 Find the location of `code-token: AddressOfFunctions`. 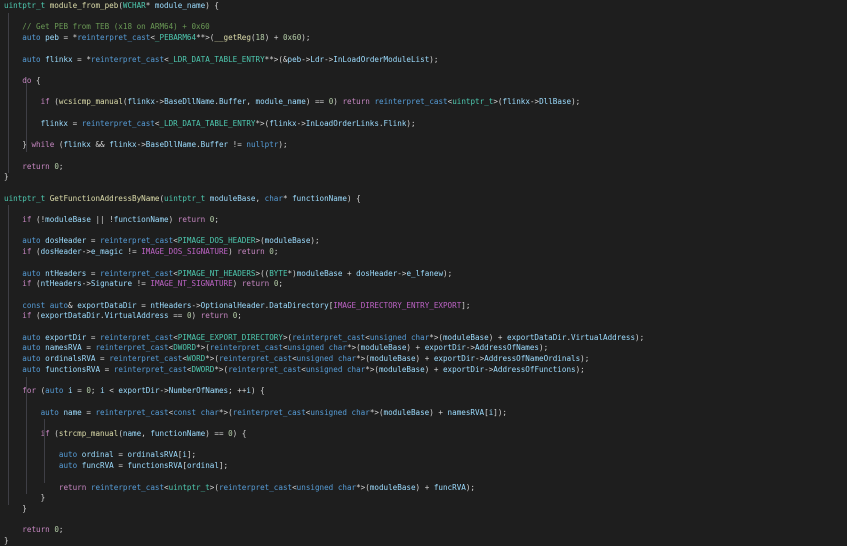

code-token: AddressOfFunctions is located at coordinates (534, 369).